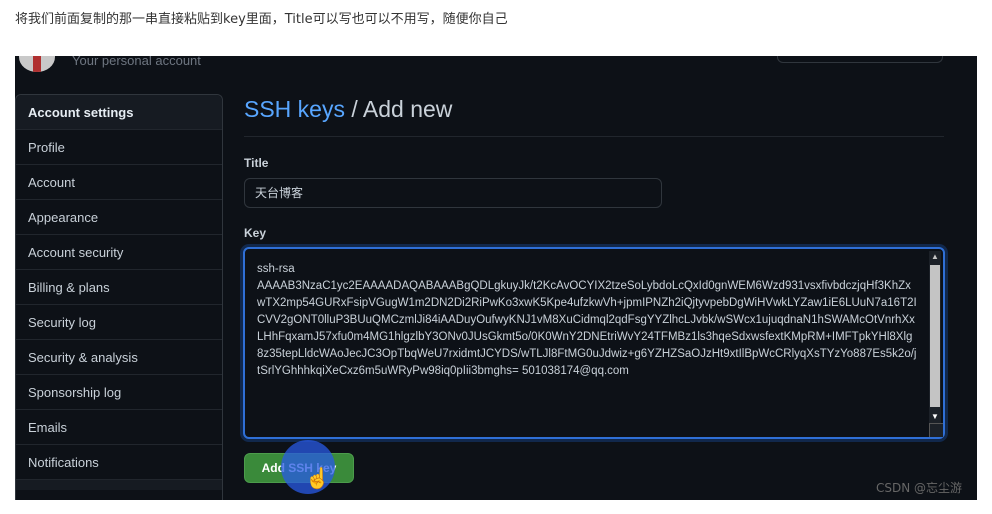 This screenshot has width=992, height=514. I want to click on scroll-down-icon: ▼, so click(935, 417).